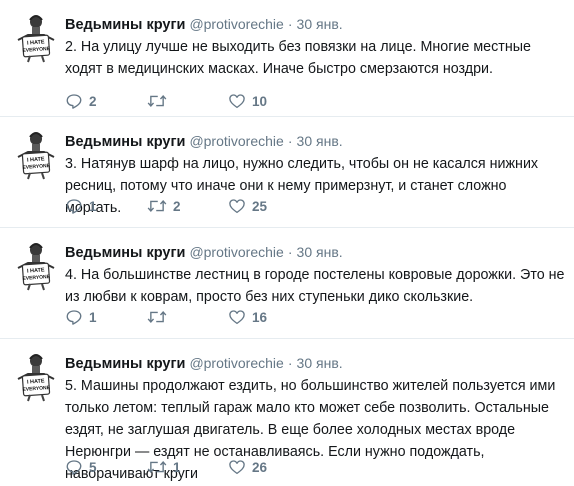  Describe the element at coordinates (247, 467) in the screenshot. I see `like-button: 26` at that location.